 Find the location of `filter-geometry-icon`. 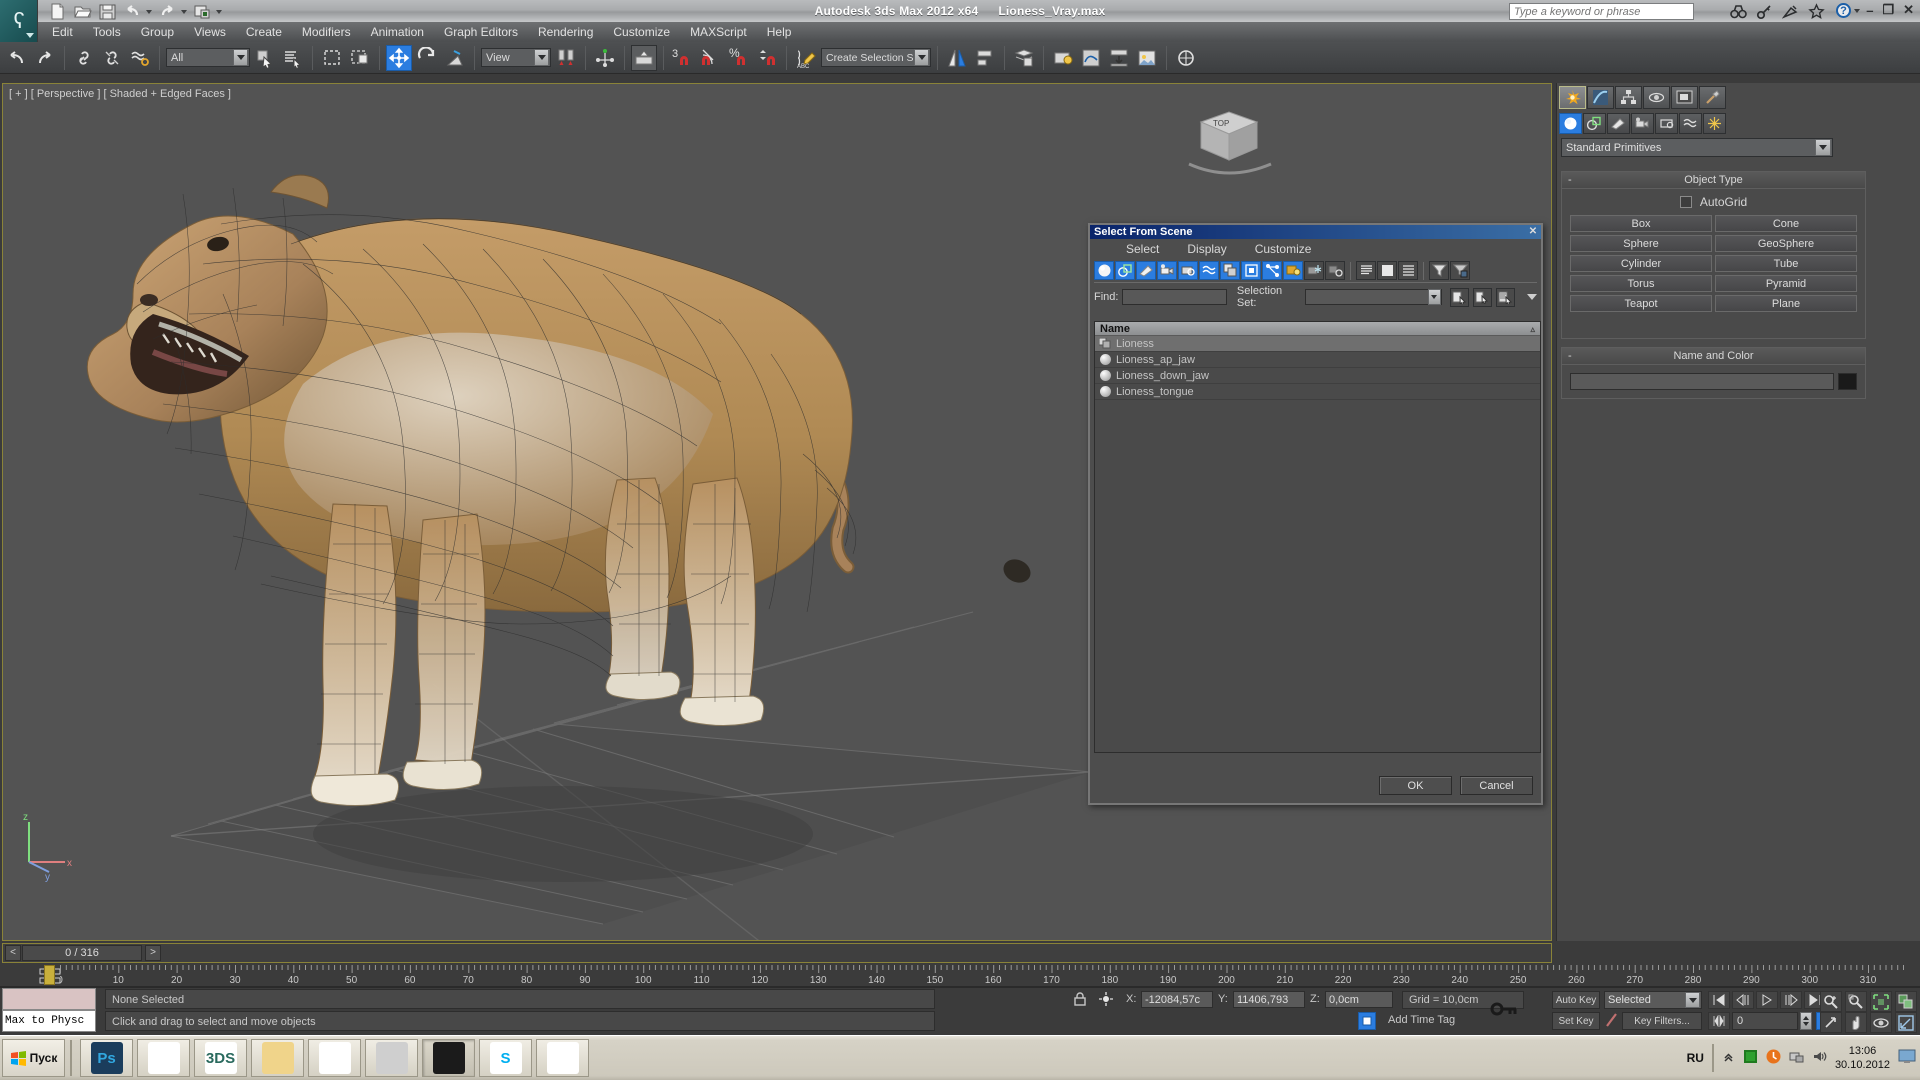

filter-geometry-icon is located at coordinates (1104, 270).